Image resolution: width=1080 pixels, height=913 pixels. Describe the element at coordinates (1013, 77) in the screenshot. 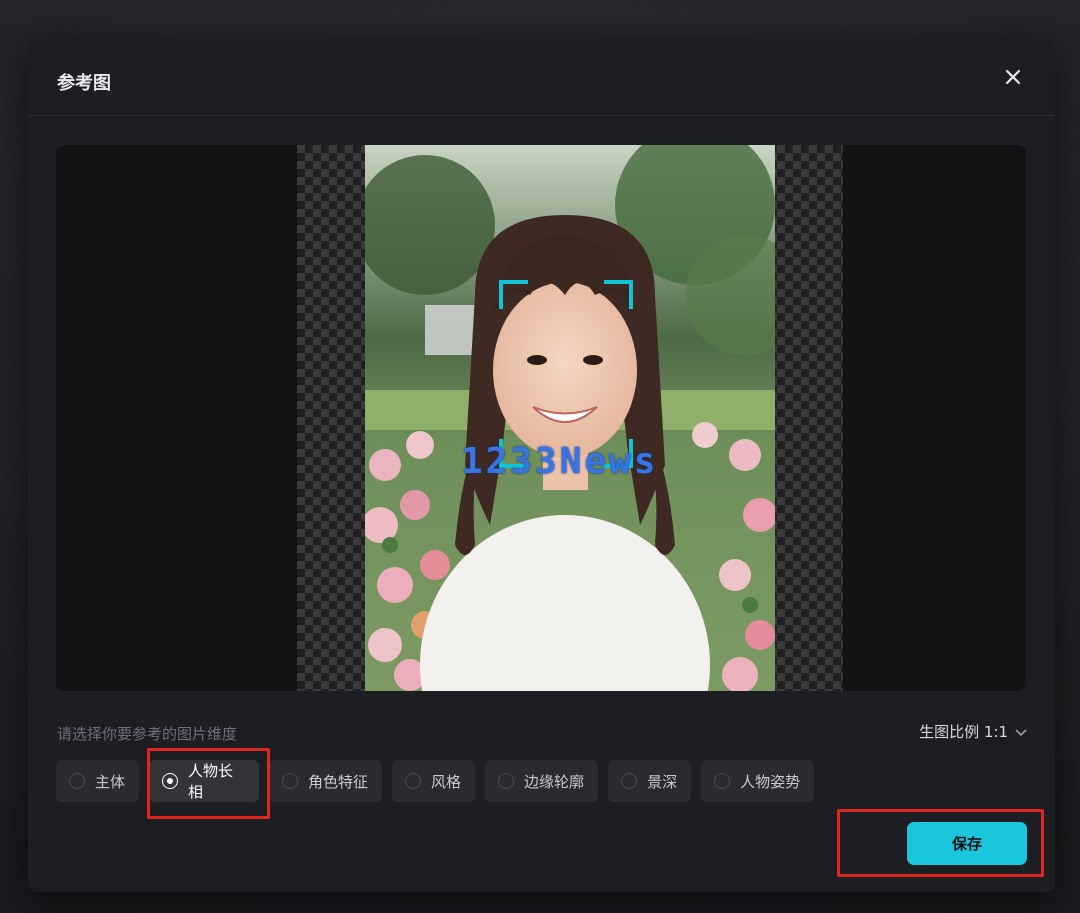

I see `close-icon` at that location.